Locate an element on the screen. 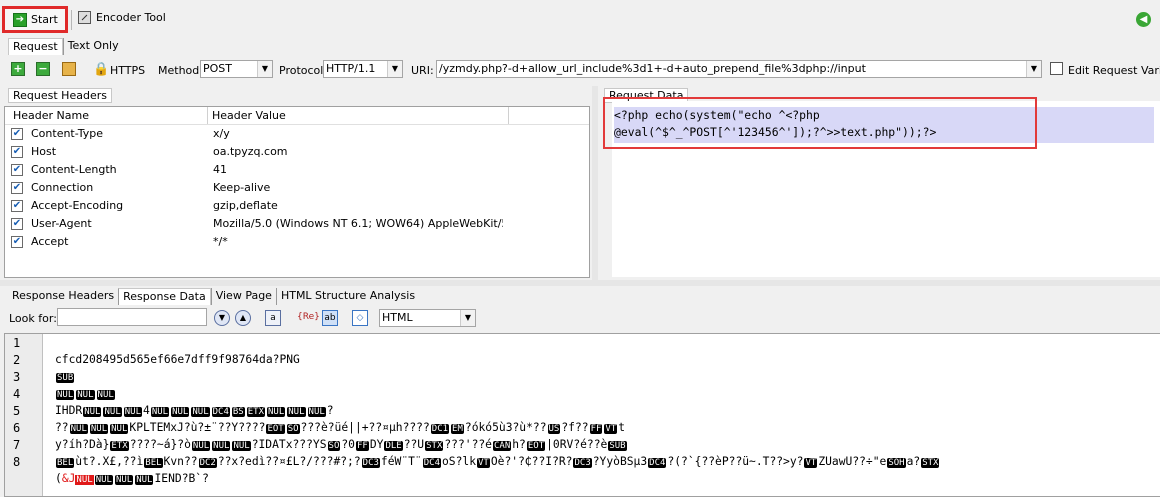  edit-variables-button: Edit Request Variab is located at coordinates (1114, 70).